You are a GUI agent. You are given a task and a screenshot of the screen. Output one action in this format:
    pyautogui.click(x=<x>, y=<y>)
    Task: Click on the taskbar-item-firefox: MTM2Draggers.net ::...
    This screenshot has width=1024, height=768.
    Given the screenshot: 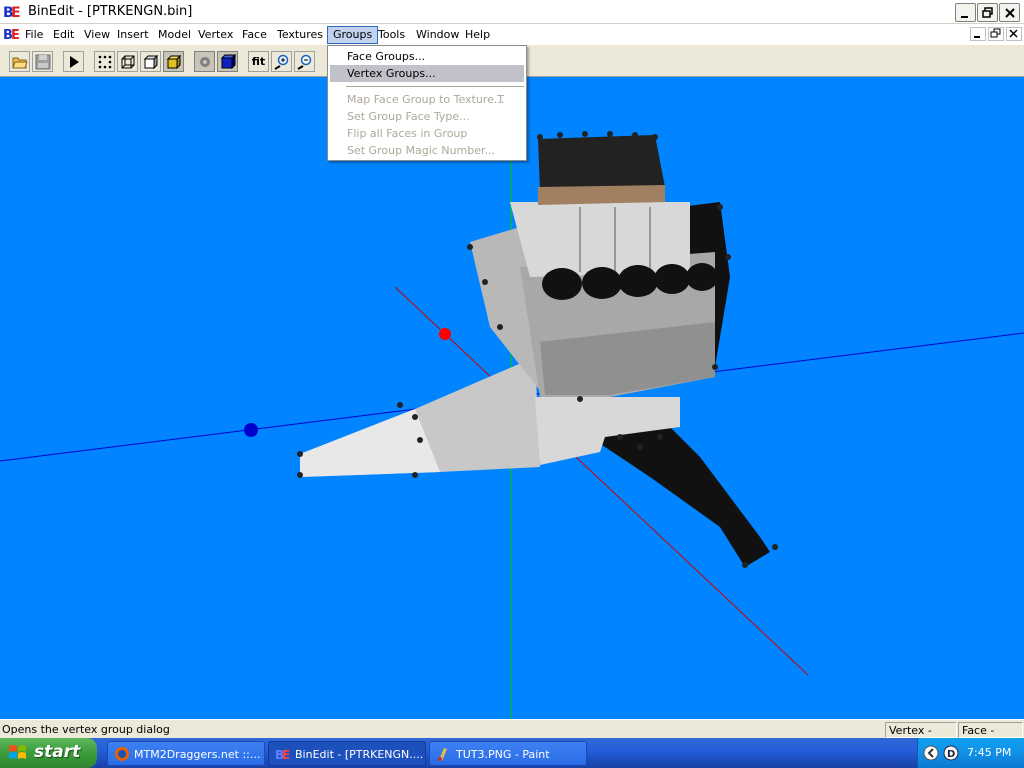 What is the action you would take?
    pyautogui.click(x=186, y=753)
    